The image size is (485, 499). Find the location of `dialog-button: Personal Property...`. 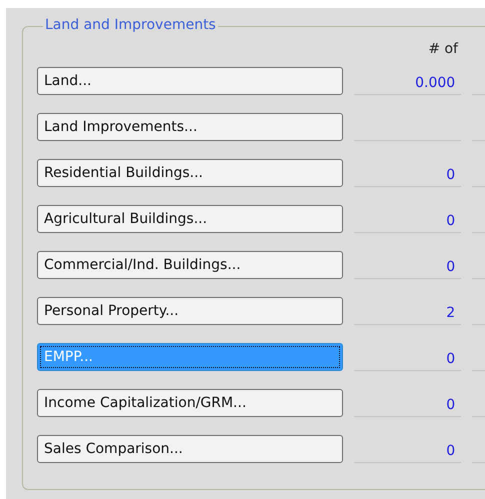

dialog-button: Personal Property... is located at coordinates (190, 311).